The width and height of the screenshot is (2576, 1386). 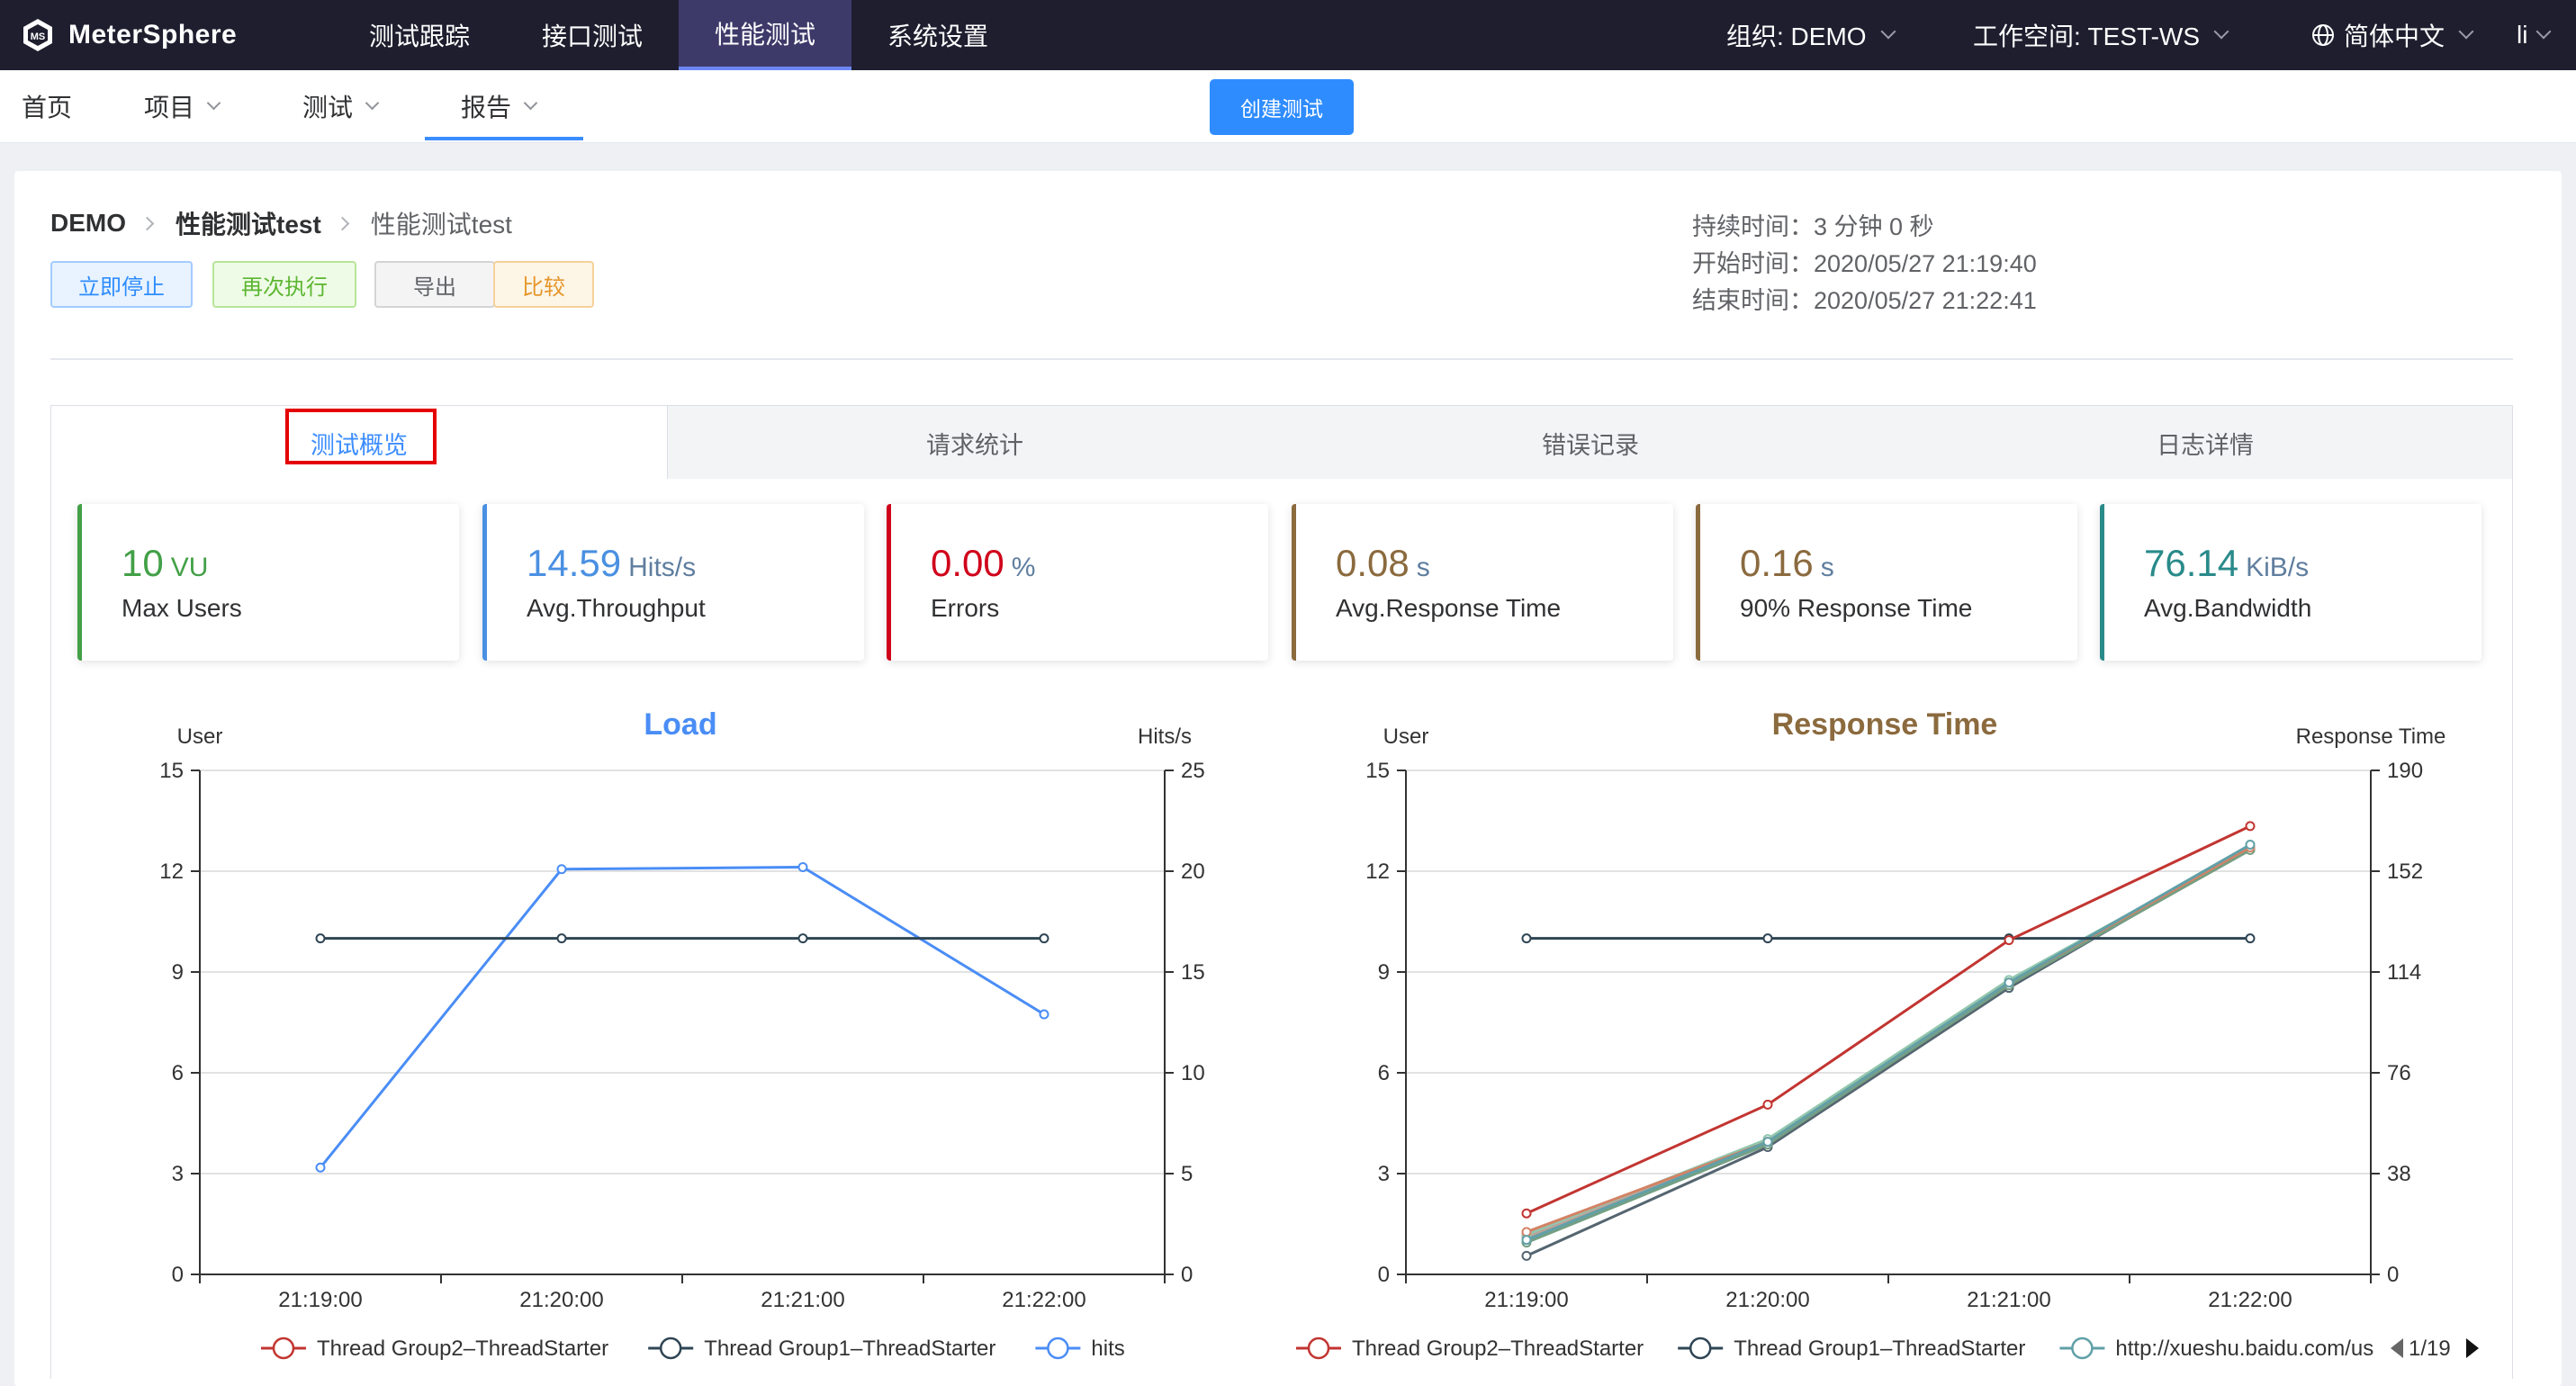 I want to click on subnav-project: 项目, so click(x=182, y=106).